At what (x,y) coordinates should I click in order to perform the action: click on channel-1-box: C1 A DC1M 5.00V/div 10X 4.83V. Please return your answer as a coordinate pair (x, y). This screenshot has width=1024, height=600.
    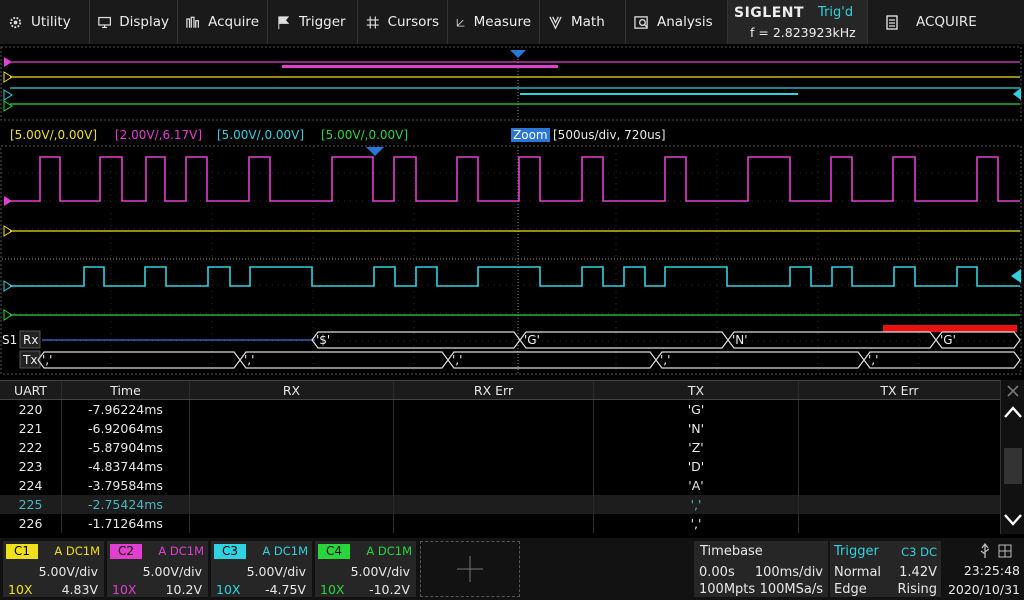
    Looking at the image, I should click on (53, 569).